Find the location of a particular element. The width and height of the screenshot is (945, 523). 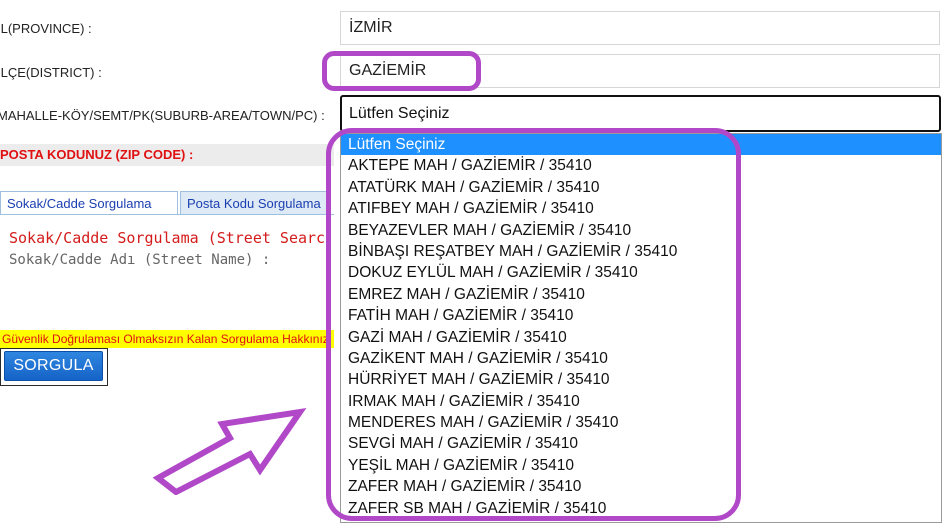

district-label: İLÇE(DISTRICT) : is located at coordinates (51, 72).